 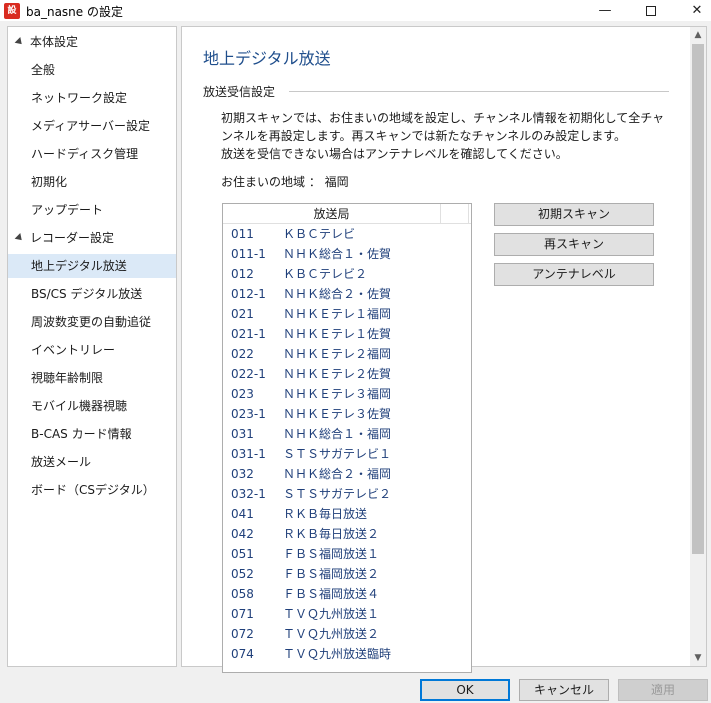 What do you see at coordinates (242, 314) in the screenshot?
I see `channel-number: 021` at bounding box center [242, 314].